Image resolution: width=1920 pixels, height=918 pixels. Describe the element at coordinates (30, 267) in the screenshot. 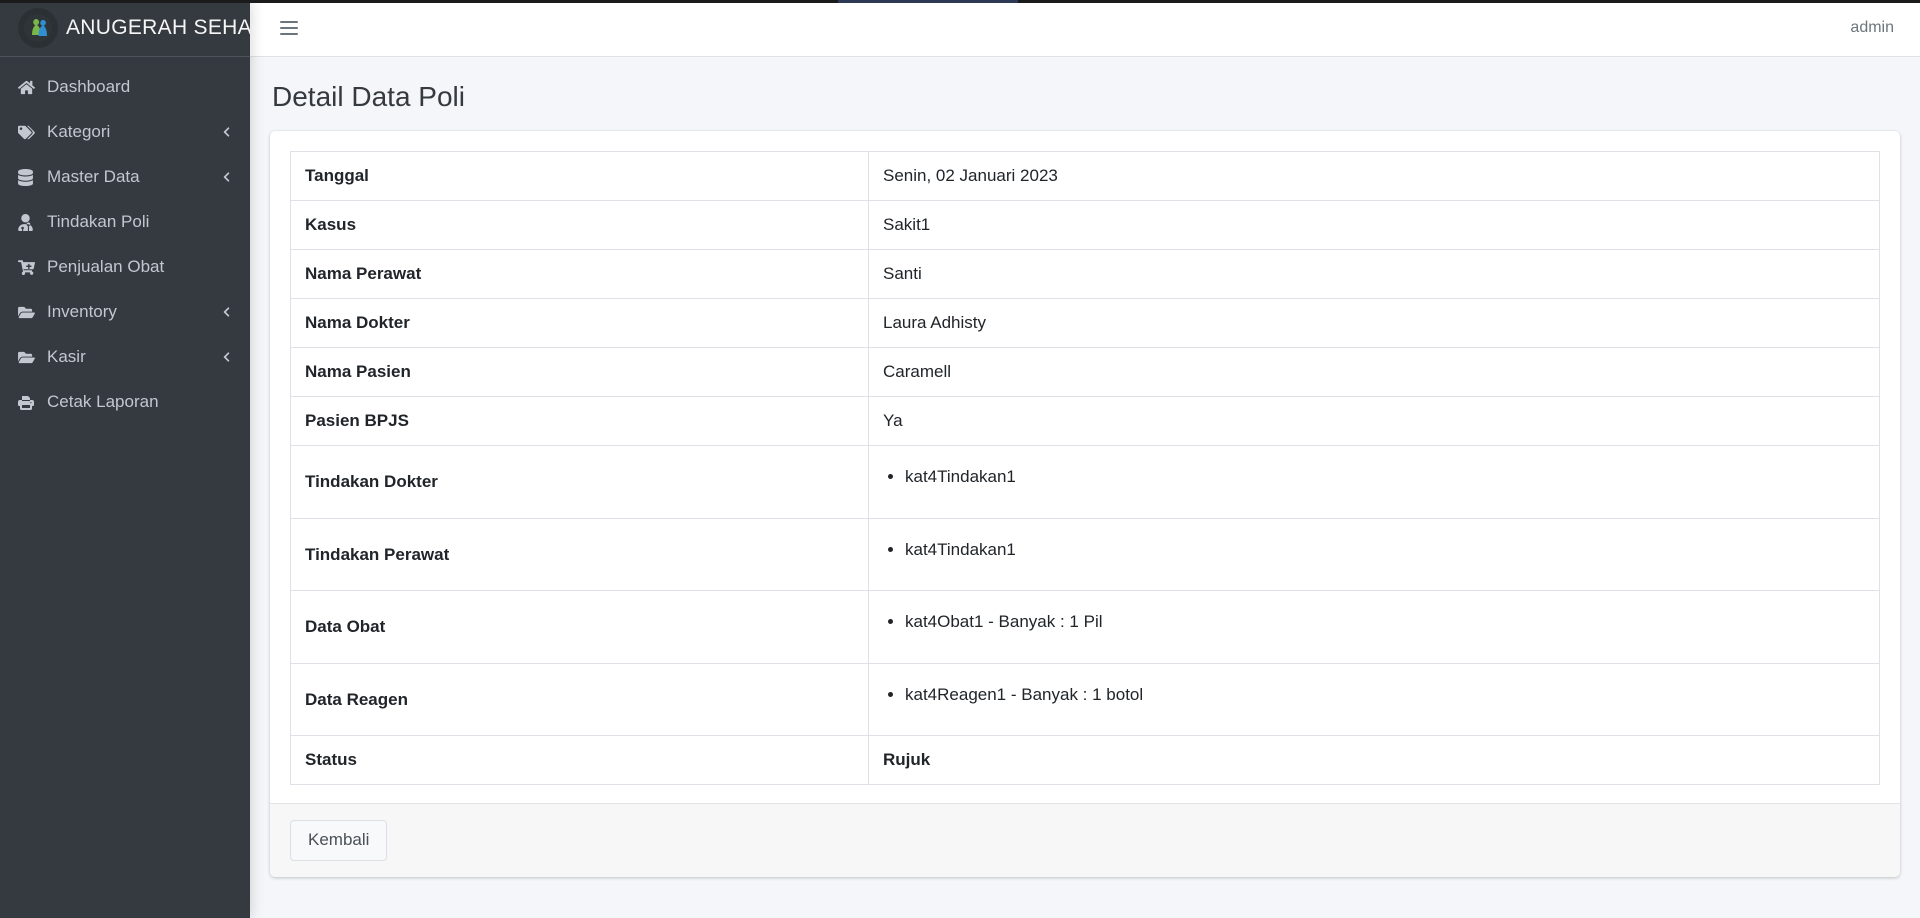

I see `shopping-cart-icon` at that location.